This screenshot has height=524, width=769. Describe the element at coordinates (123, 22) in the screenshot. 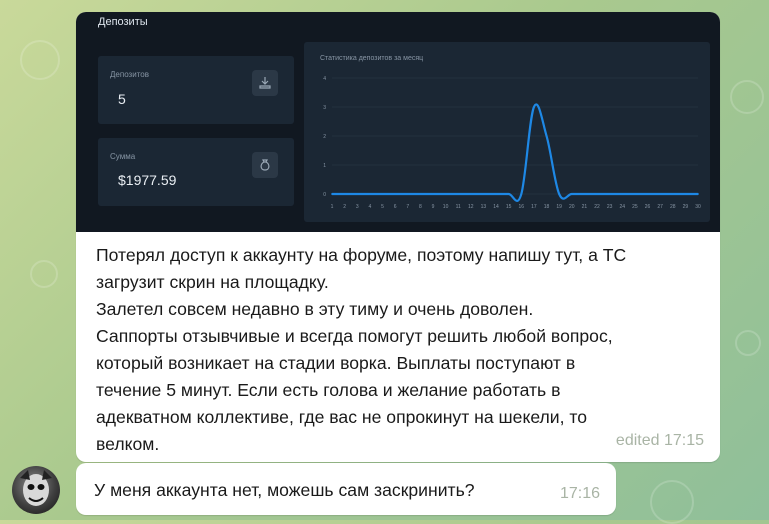

I see `screenshot-title: Депозиты` at that location.